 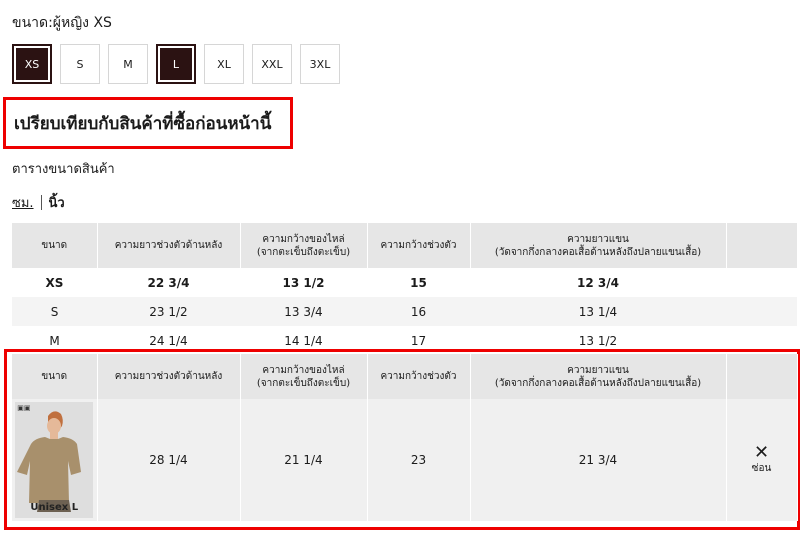 I want to click on size-option-l: L, so click(x=176, y=64).